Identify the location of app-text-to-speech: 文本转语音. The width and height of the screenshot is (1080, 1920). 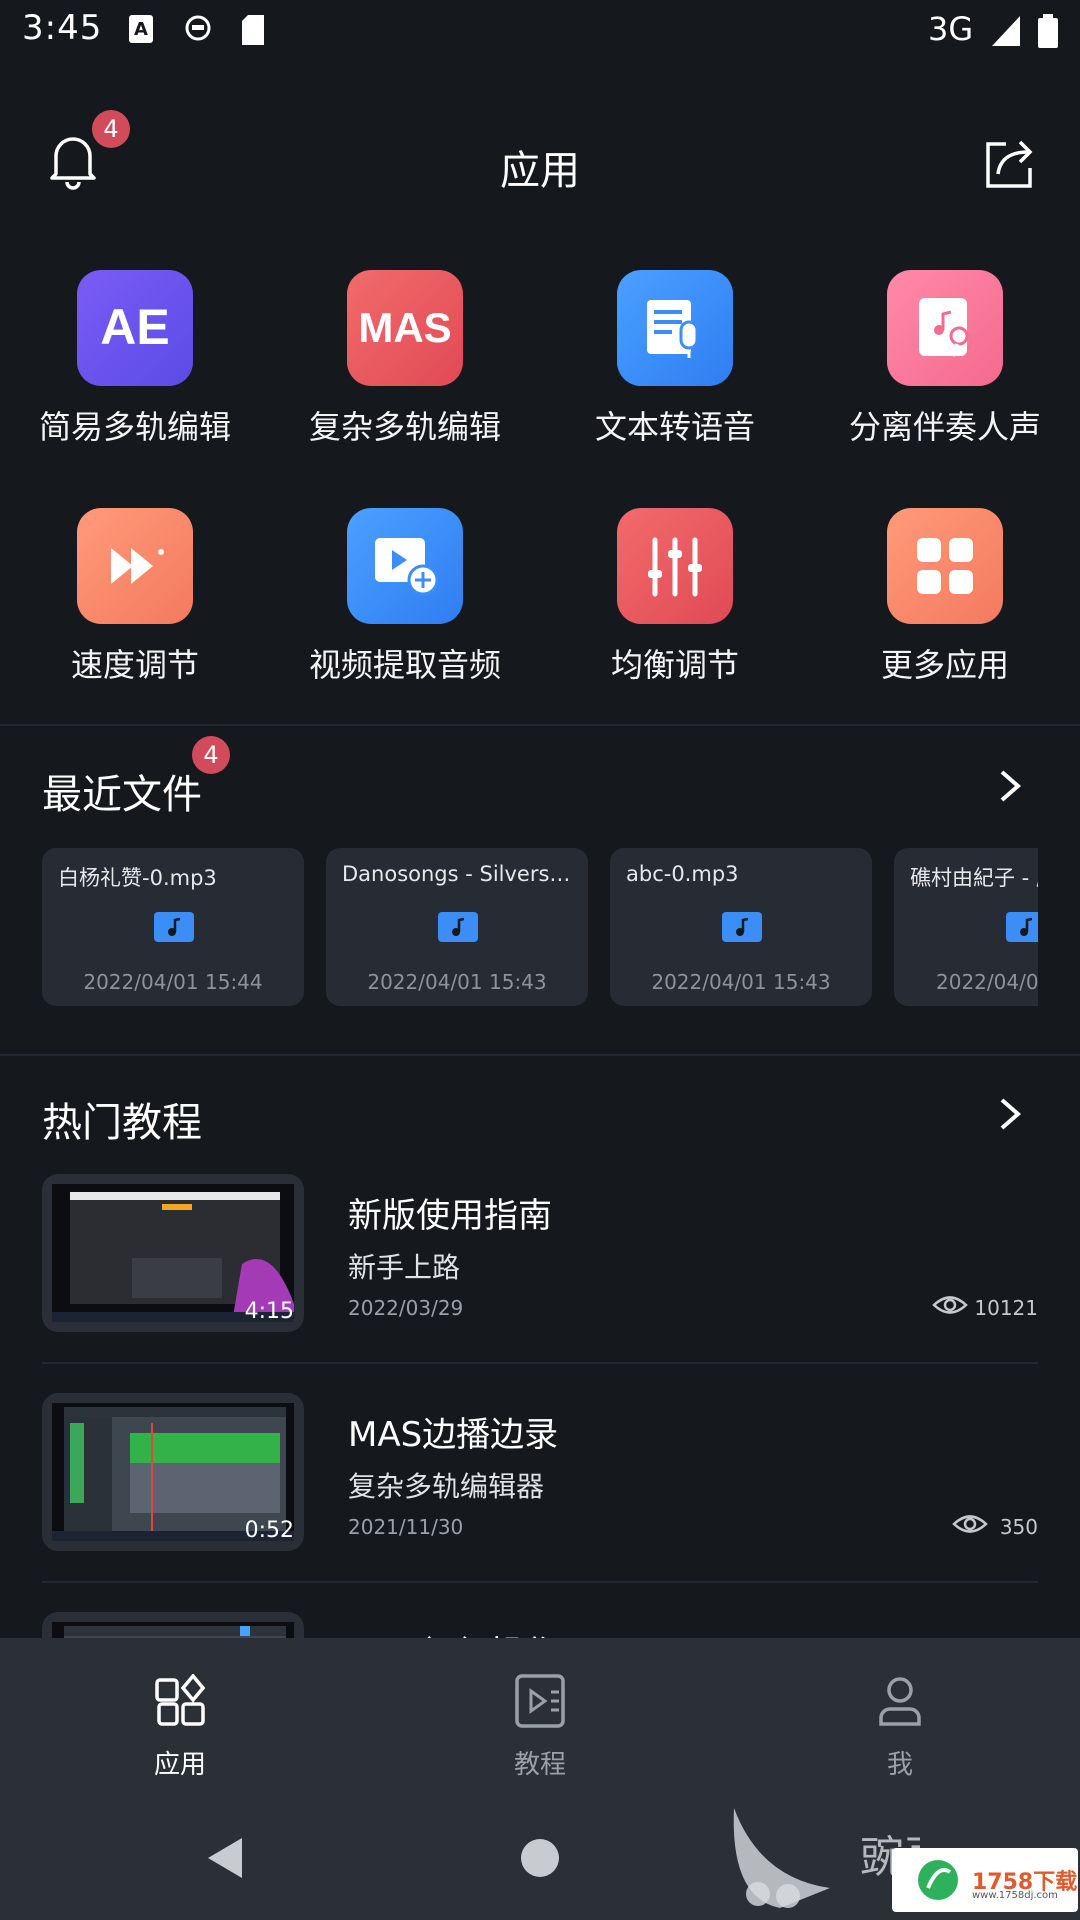
(675, 370).